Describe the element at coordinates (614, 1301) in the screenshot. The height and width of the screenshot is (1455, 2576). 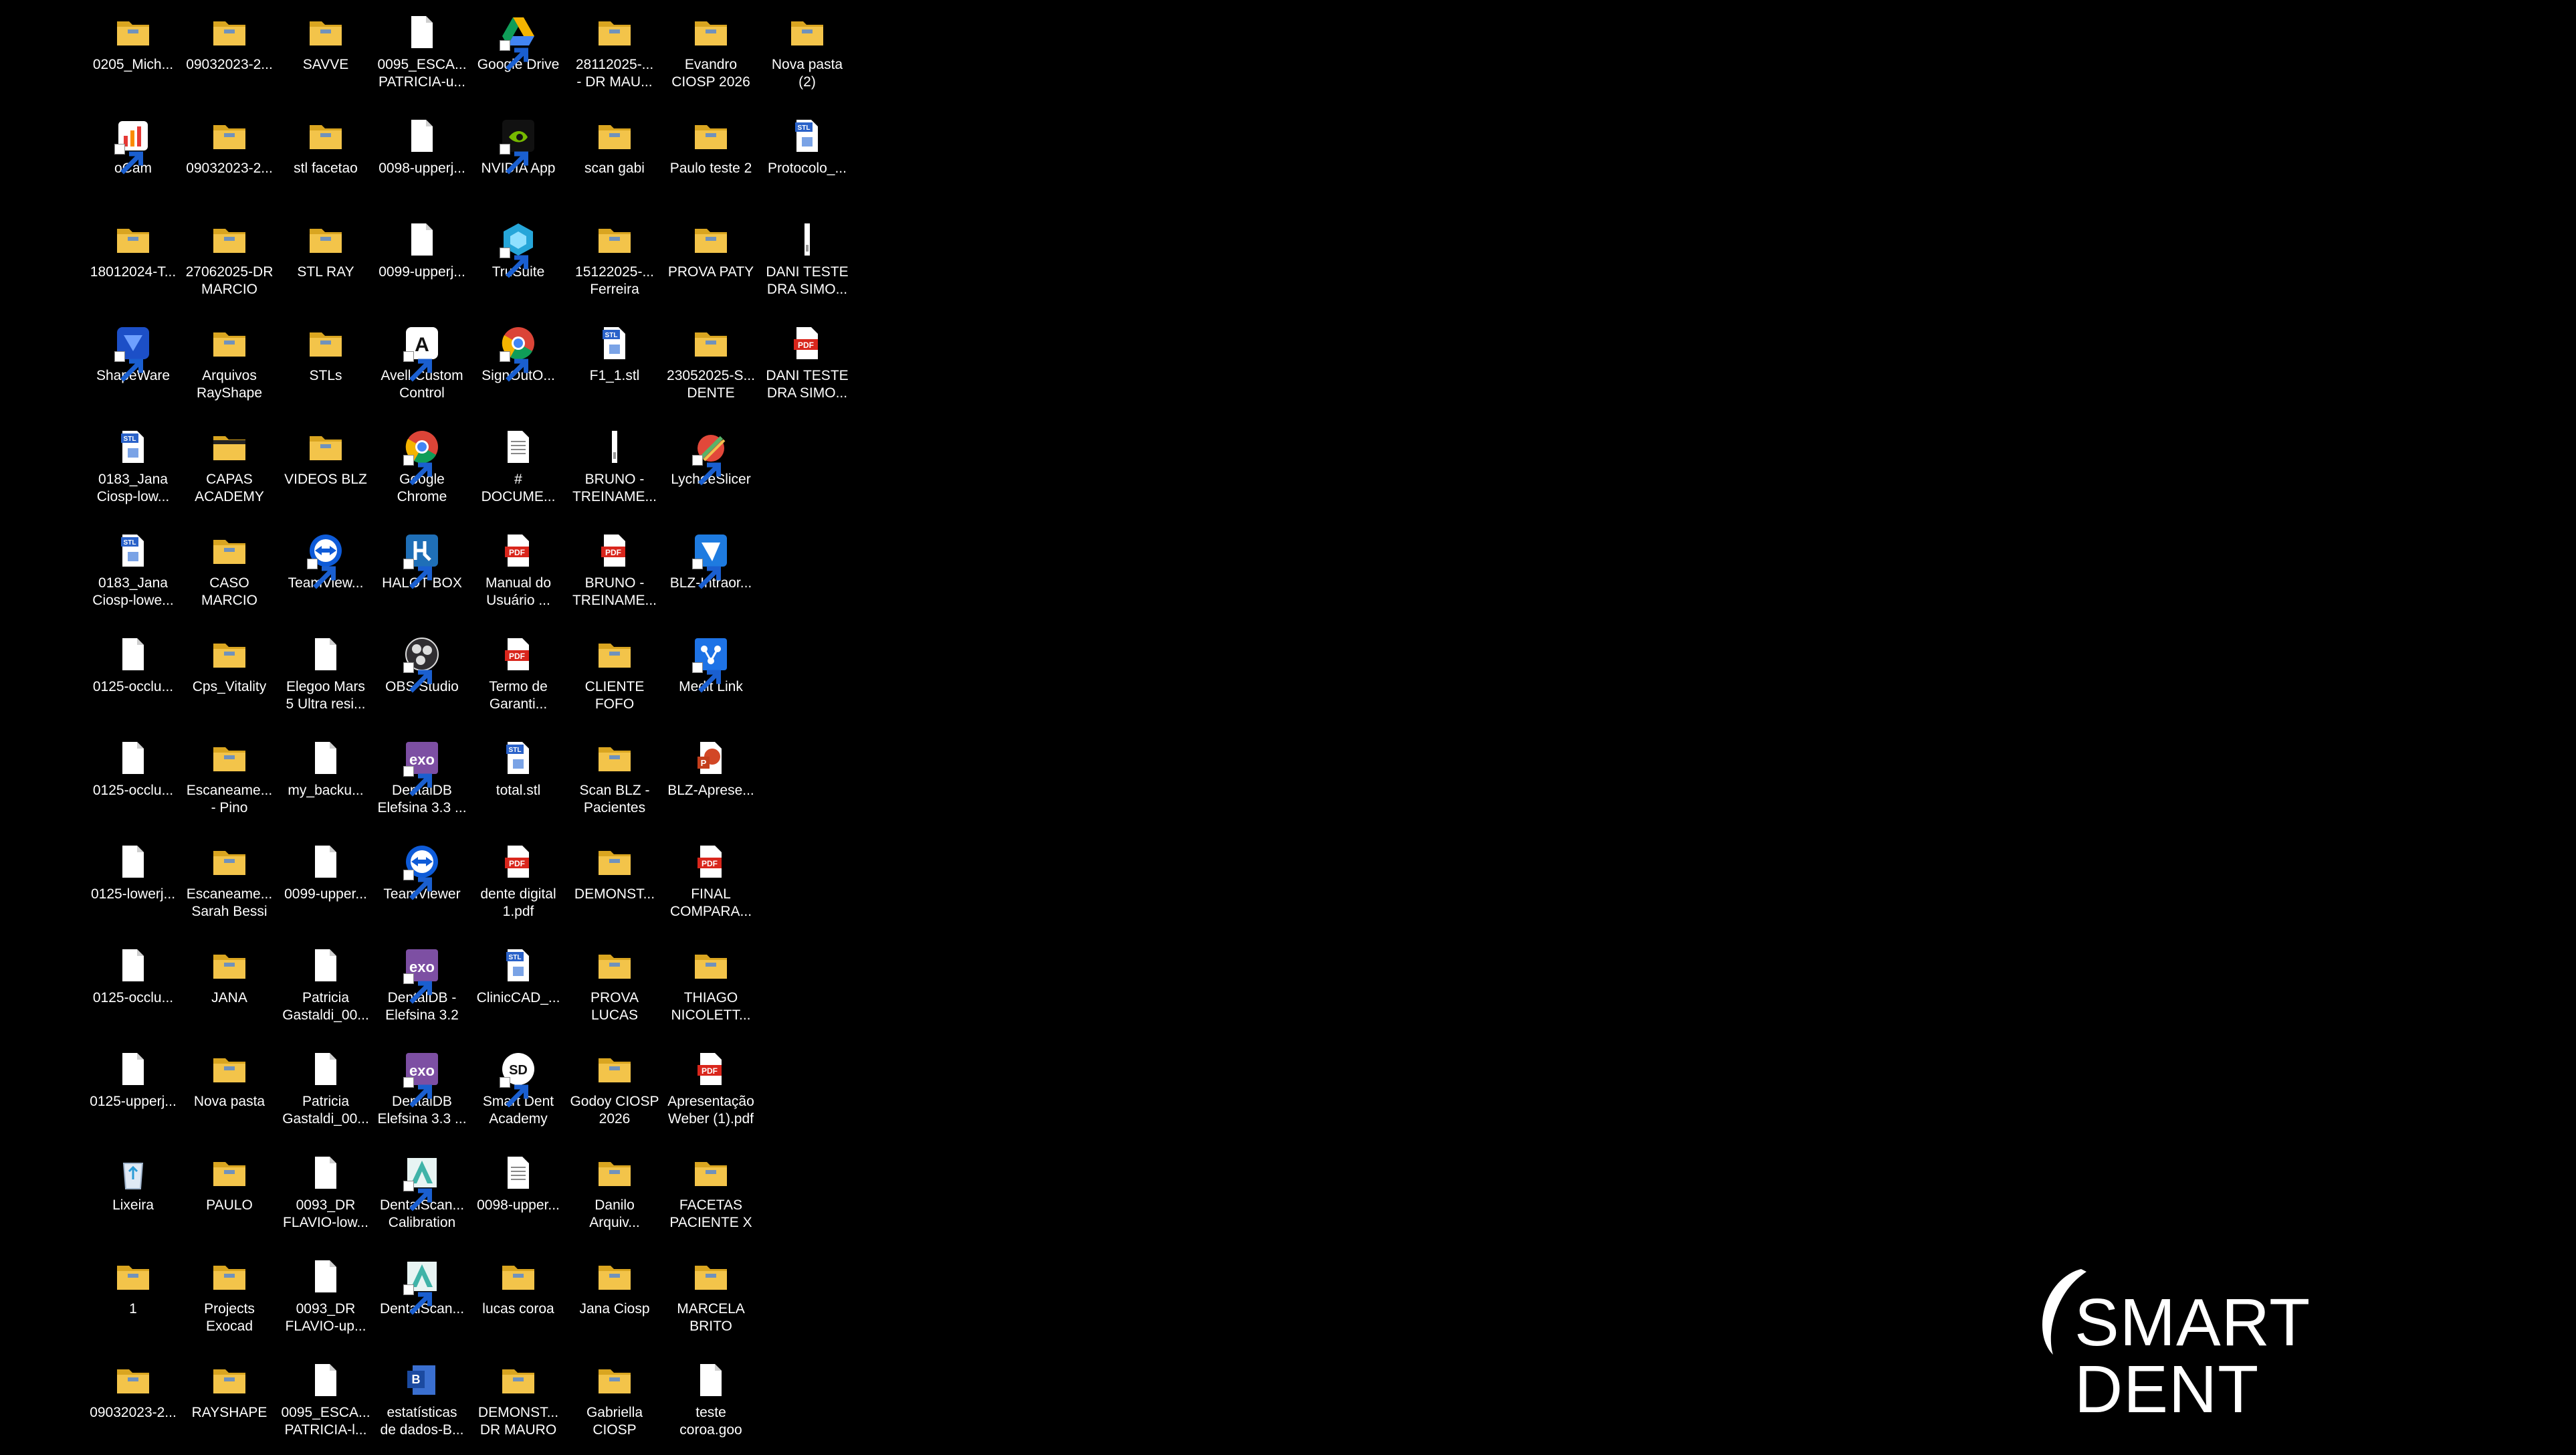
I see `desktop-icon: Jana Ciosp` at that location.